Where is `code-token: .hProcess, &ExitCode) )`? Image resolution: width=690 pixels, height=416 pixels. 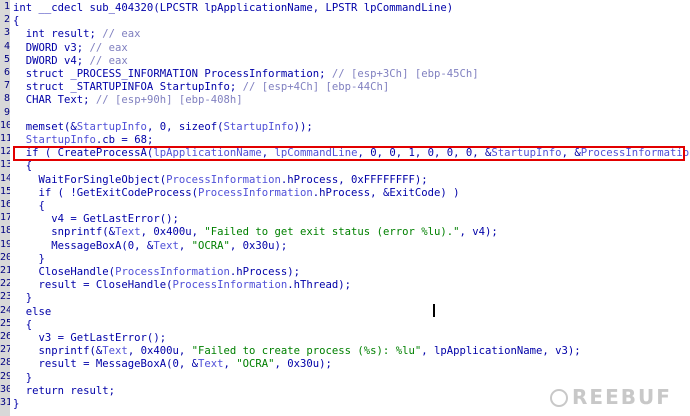 code-token: .hProcess, &ExitCode) ) is located at coordinates (386, 192).